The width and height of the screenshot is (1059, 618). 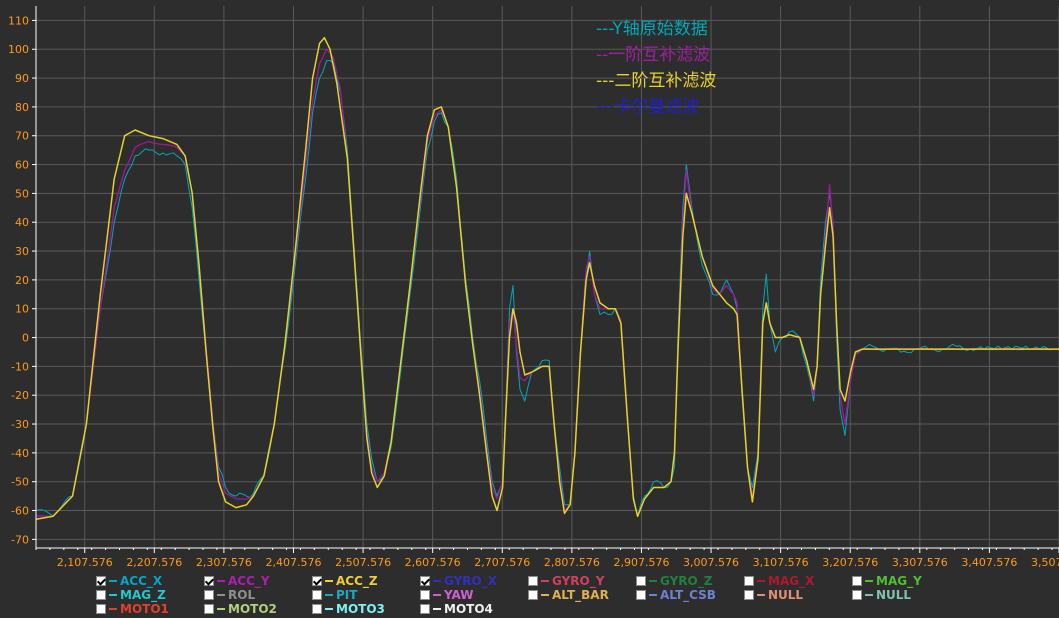 I want to click on x-tick-label: 2,507.576, so click(x=363, y=562).